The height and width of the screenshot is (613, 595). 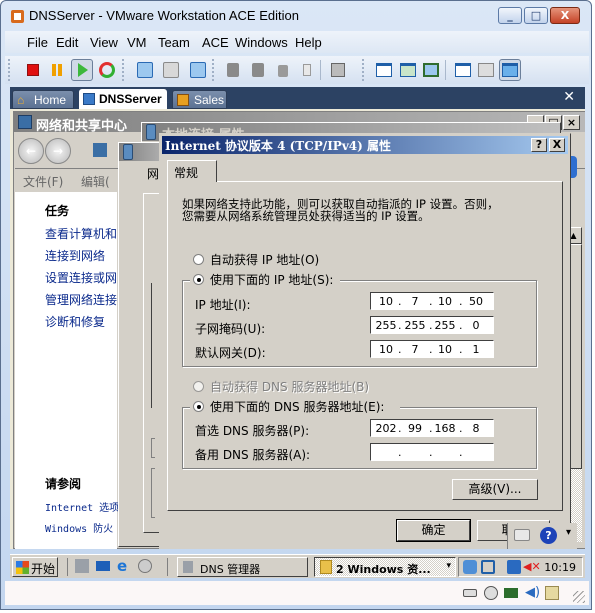 What do you see at coordinates (510, 70) in the screenshot?
I see `console-view-icon` at bounding box center [510, 70].